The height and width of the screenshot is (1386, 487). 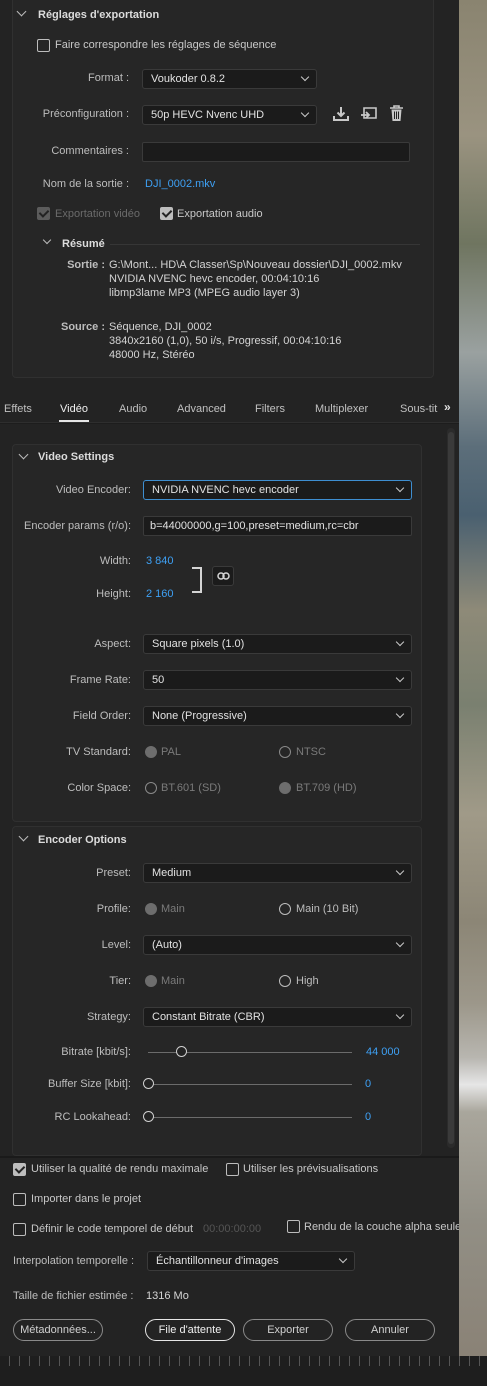 I want to click on tv-standard-ntsc-radio, so click(x=285, y=752).